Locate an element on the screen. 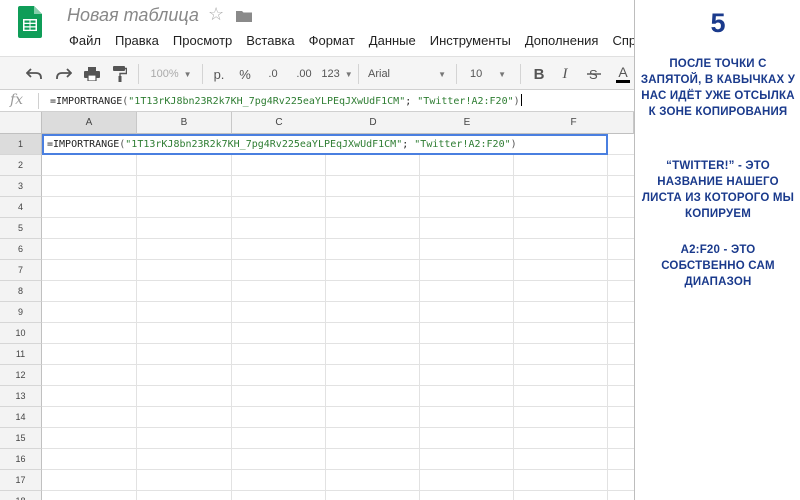  row-header-18: 18 is located at coordinates (21, 495).